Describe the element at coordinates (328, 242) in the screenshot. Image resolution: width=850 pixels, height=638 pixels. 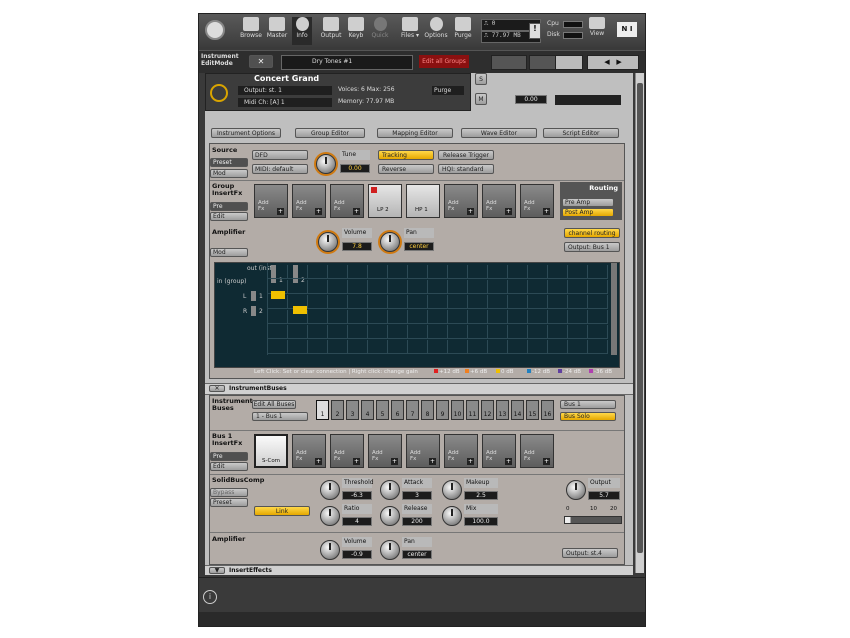
I see `volume-knob` at that location.